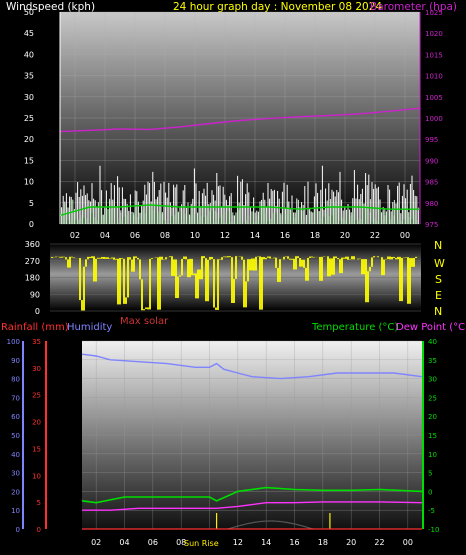 The width and height of the screenshot is (466, 555). Describe the element at coordinates (29, 54) in the screenshot. I see `windspeed-tick: 40` at that location.